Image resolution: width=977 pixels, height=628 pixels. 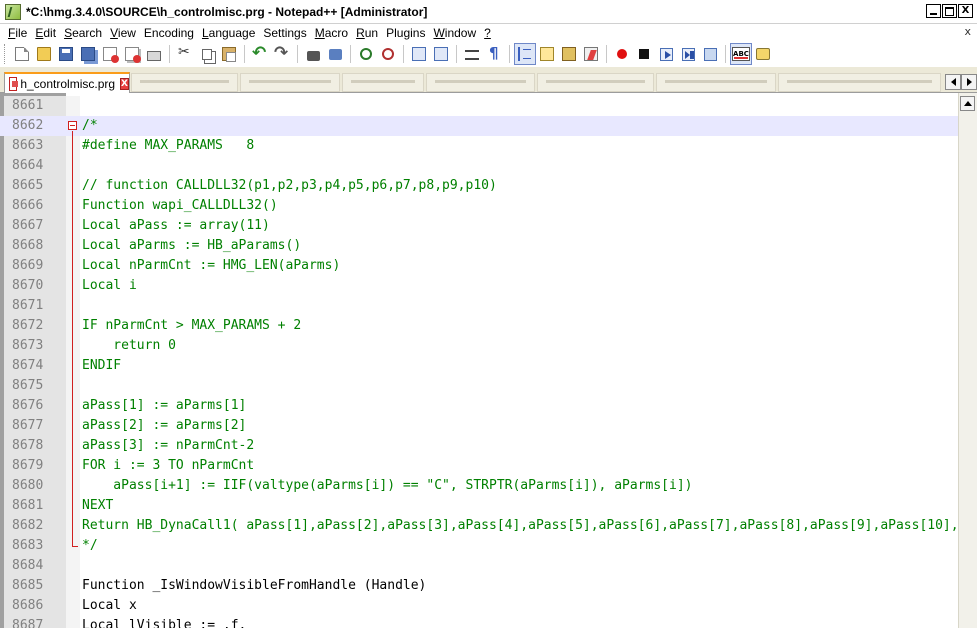 I want to click on line-number: 8679, so click(x=28, y=465).